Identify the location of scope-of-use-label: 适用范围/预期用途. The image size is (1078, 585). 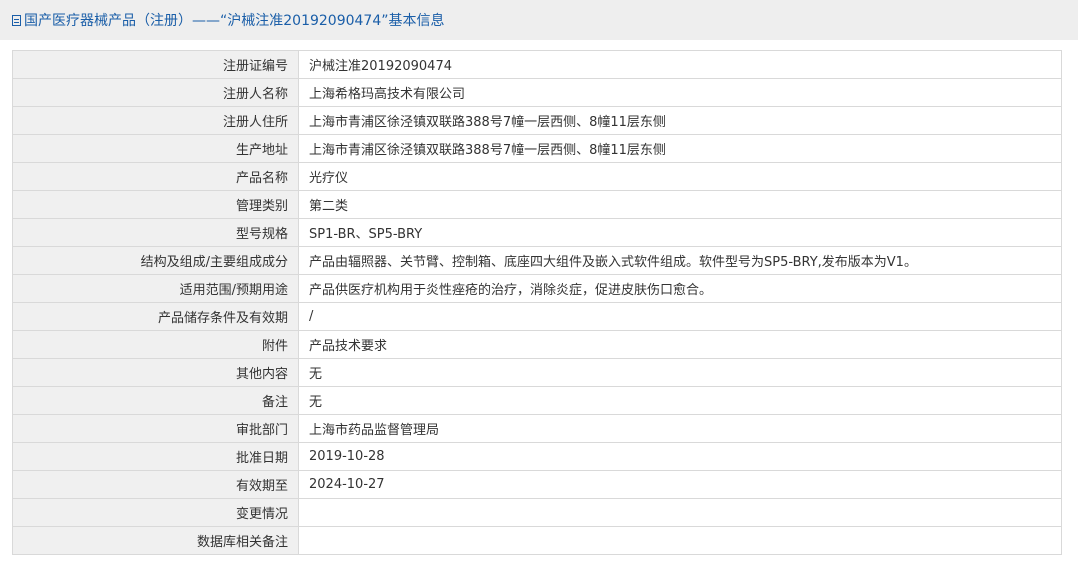
(155, 288).